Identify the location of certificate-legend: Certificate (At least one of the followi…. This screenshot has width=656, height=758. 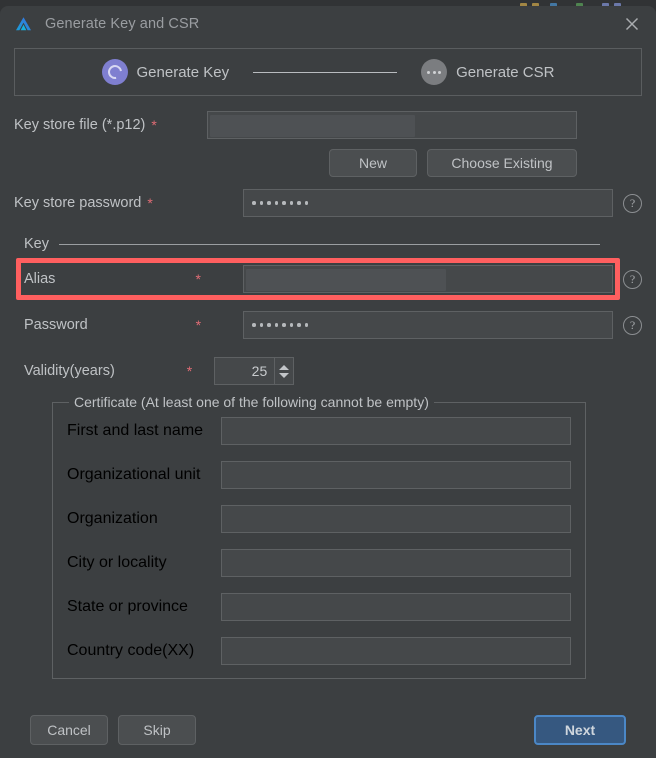
(251, 402).